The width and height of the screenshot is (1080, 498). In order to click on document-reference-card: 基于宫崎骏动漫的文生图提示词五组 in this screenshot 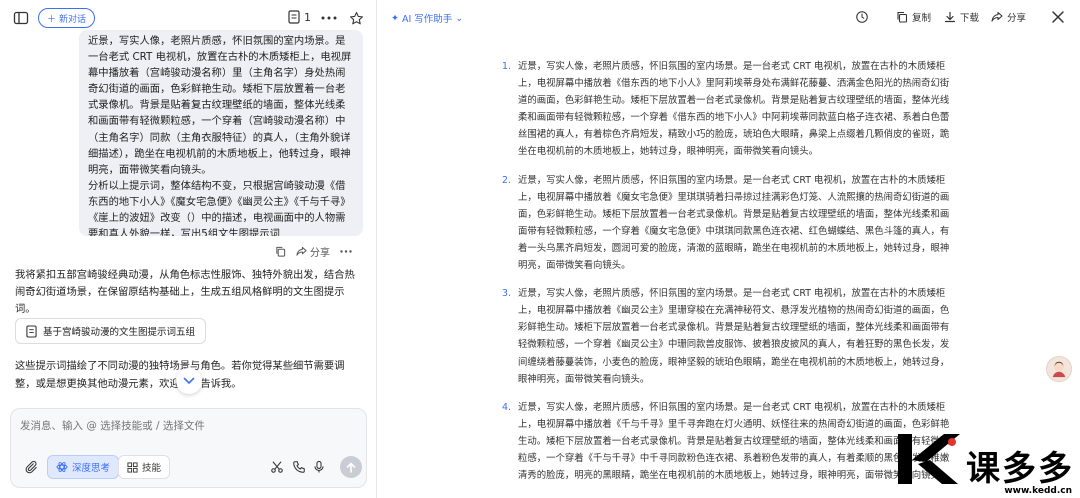, I will do `click(111, 331)`.